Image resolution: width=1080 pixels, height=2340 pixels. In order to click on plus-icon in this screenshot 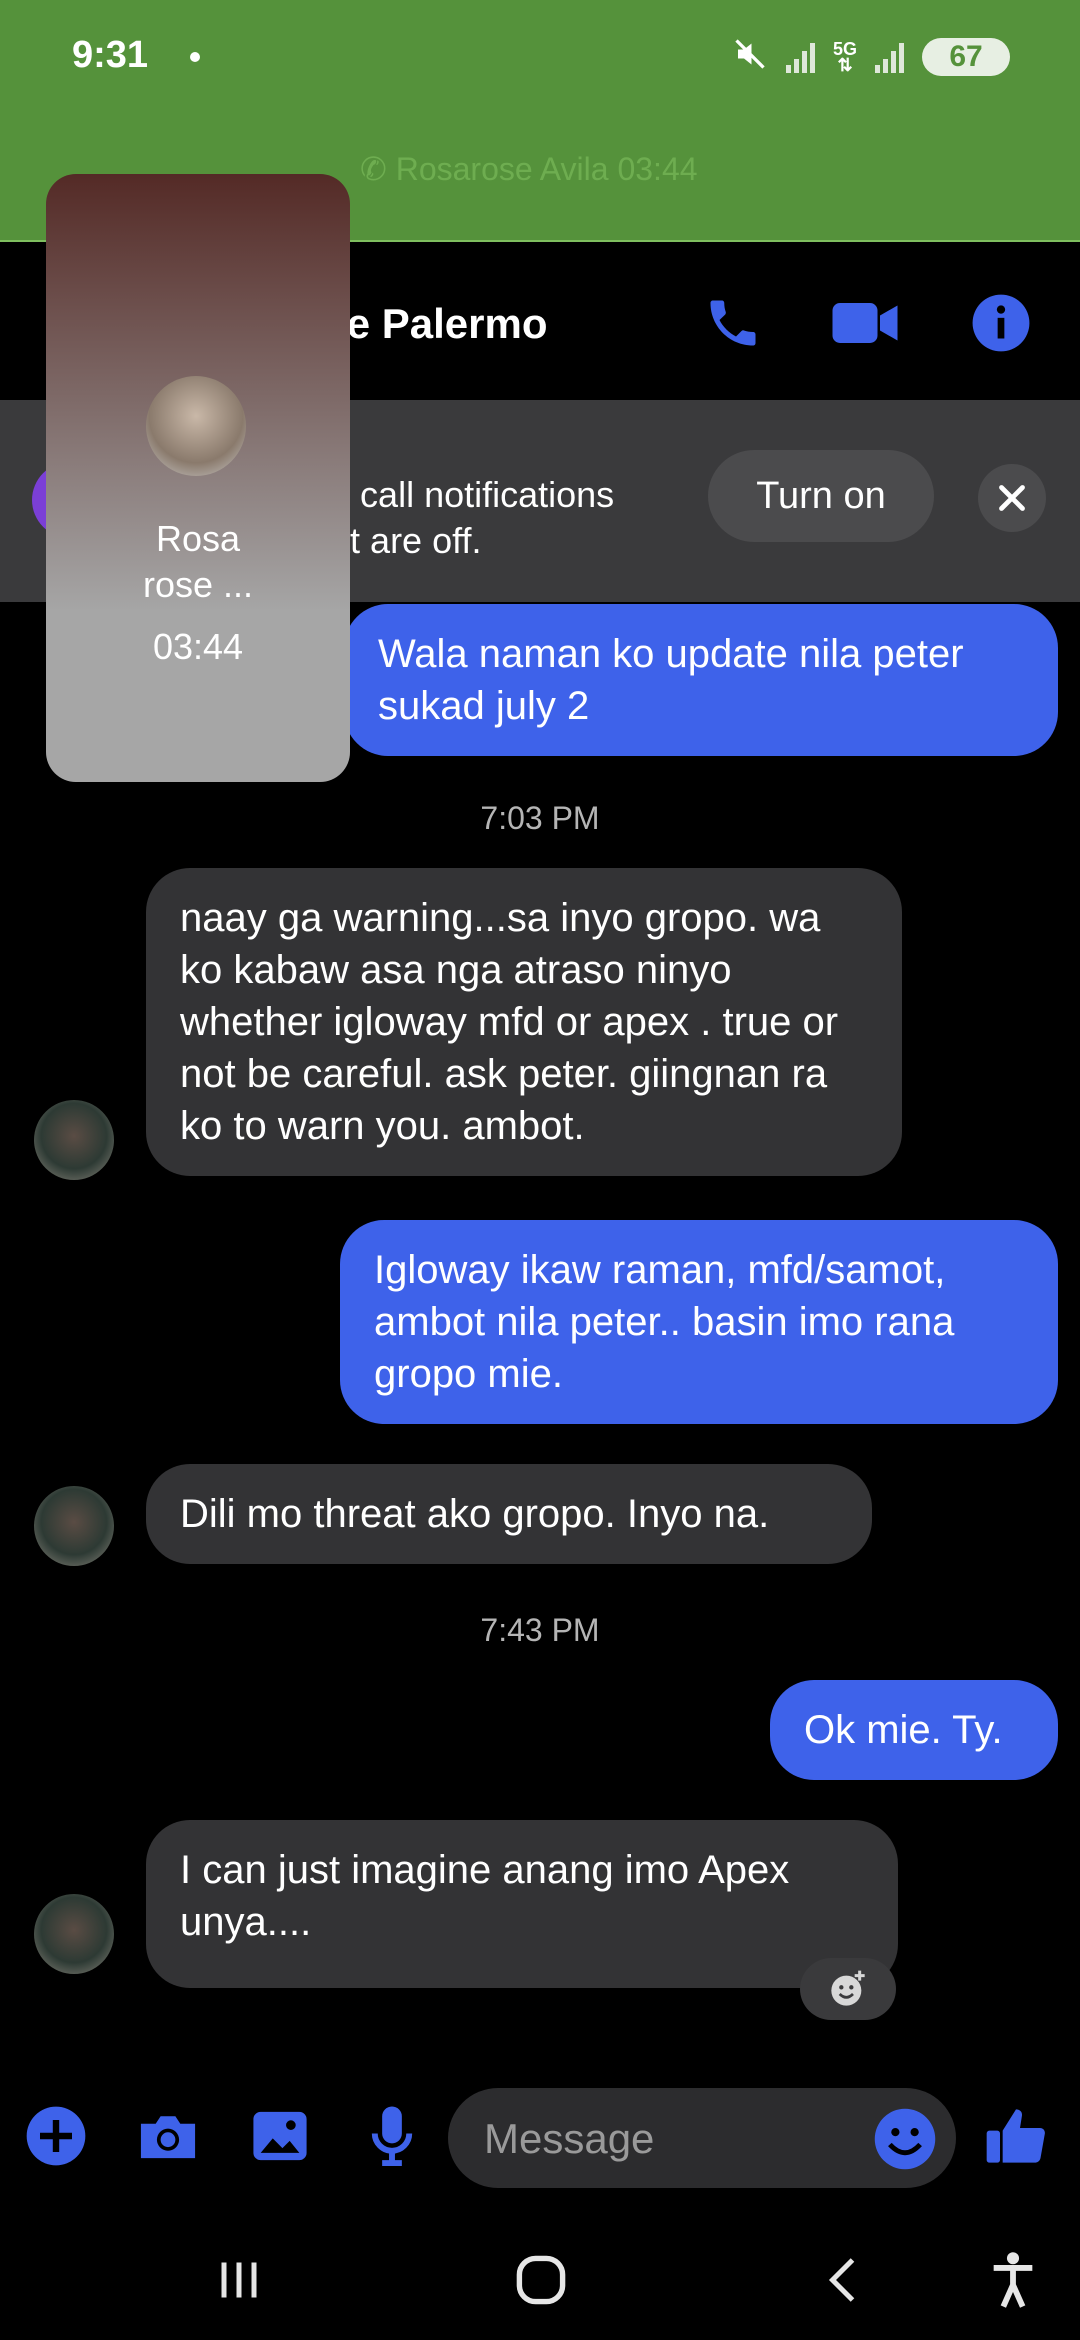, I will do `click(56, 2136)`.